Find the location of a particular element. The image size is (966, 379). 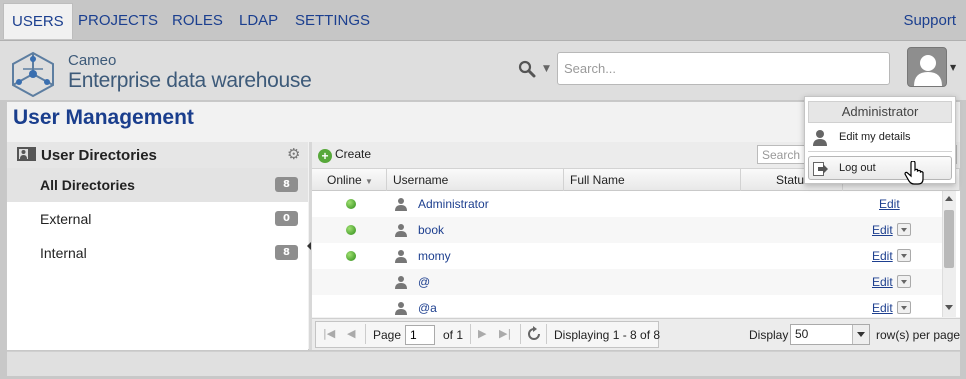

tab-users: USERS is located at coordinates (38, 21).